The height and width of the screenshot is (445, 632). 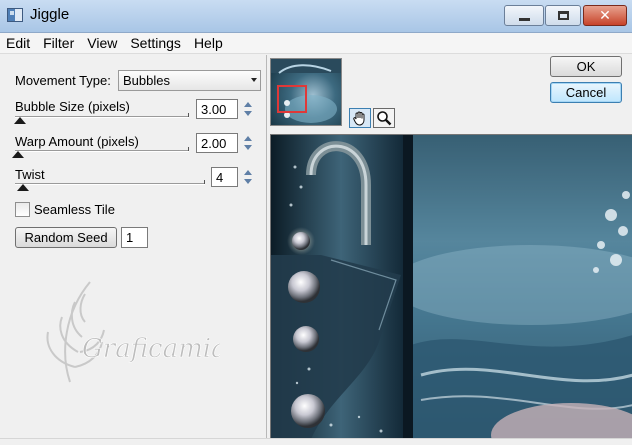 I want to click on hand-pan-icon, so click(x=359, y=118).